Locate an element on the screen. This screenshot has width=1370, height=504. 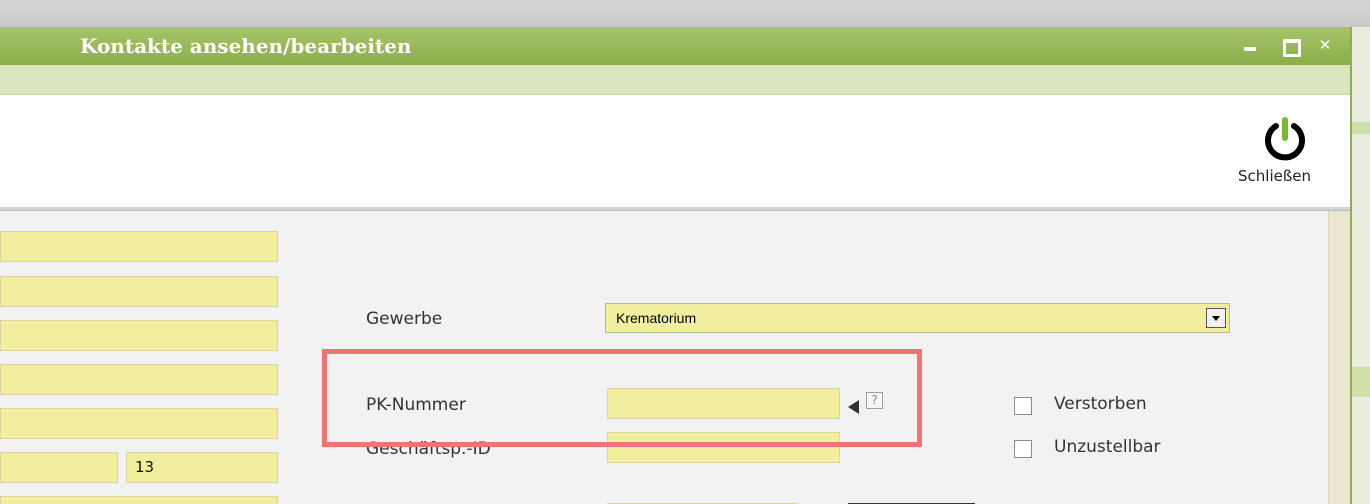
close-icon: ✕ is located at coordinates (1325, 45).